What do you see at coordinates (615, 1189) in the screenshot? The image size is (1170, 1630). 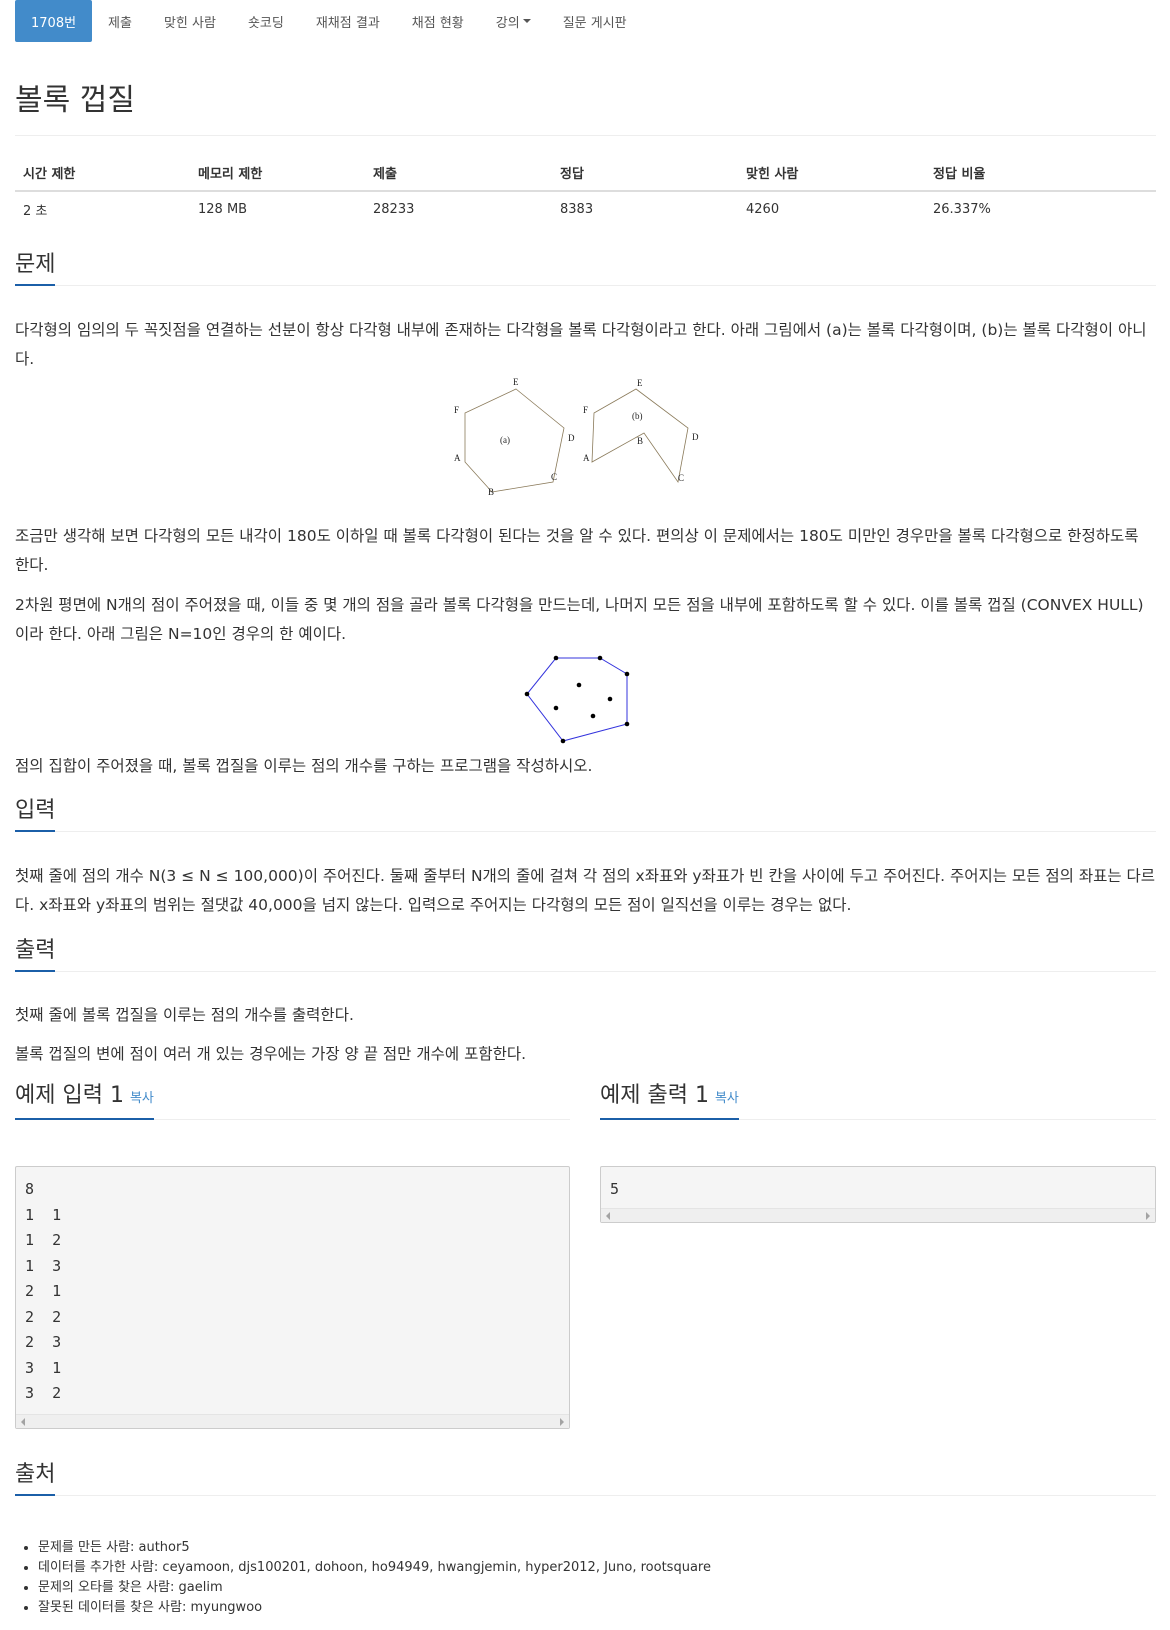 I see `sample-output-line: 5` at bounding box center [615, 1189].